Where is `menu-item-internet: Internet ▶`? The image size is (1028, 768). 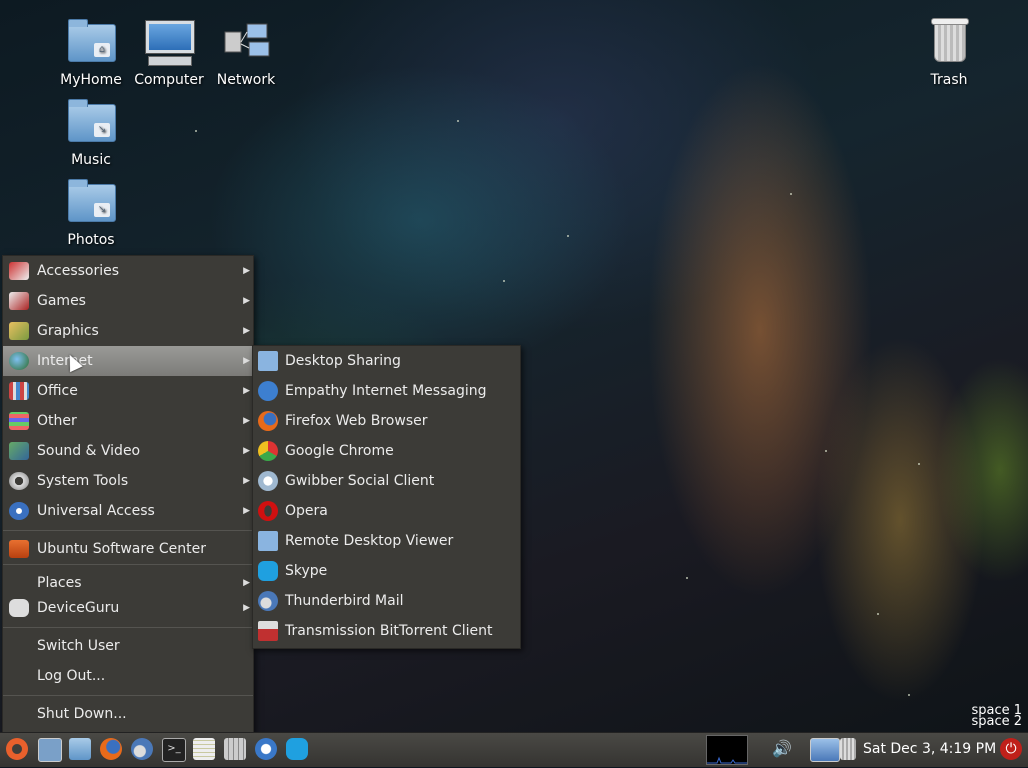
menu-item-internet: Internet ▶ is located at coordinates (128, 361).